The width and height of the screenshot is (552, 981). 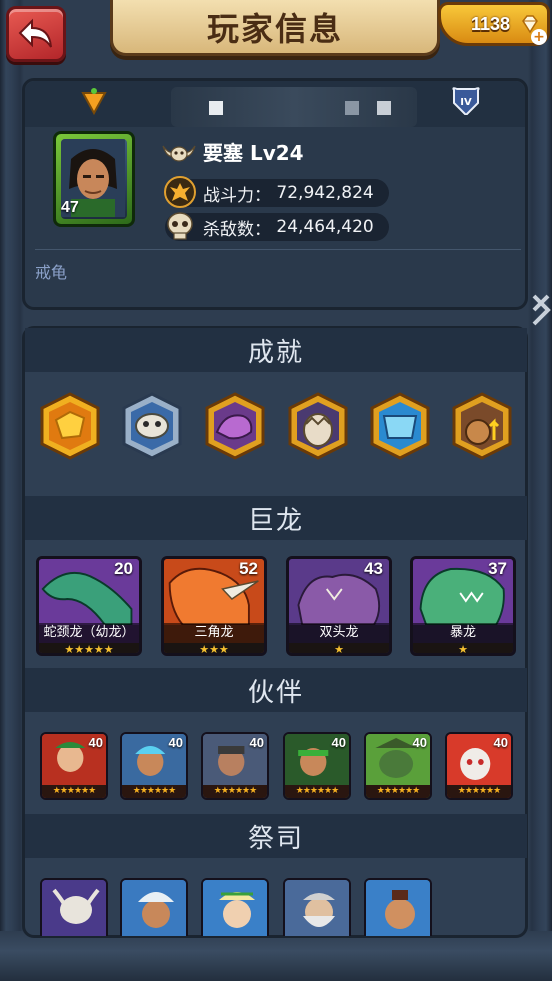 I want to click on guild-name: 要塞 Lv24, so click(x=253, y=153).